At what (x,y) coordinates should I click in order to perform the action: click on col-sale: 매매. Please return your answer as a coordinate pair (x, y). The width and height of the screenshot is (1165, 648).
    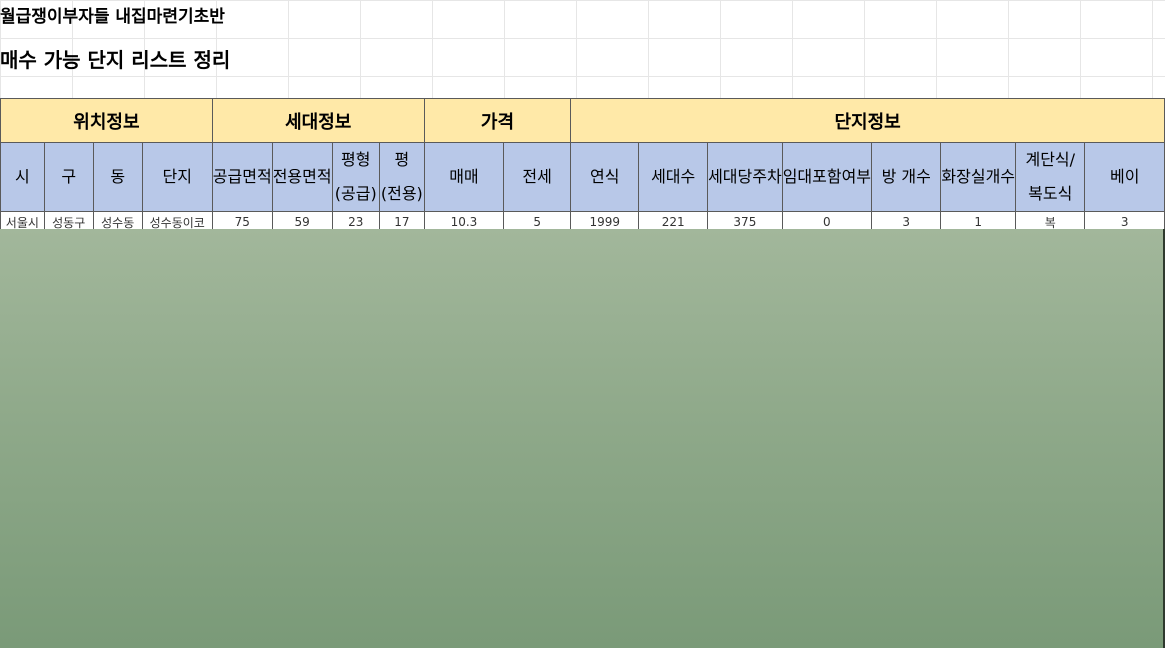
    Looking at the image, I should click on (464, 177).